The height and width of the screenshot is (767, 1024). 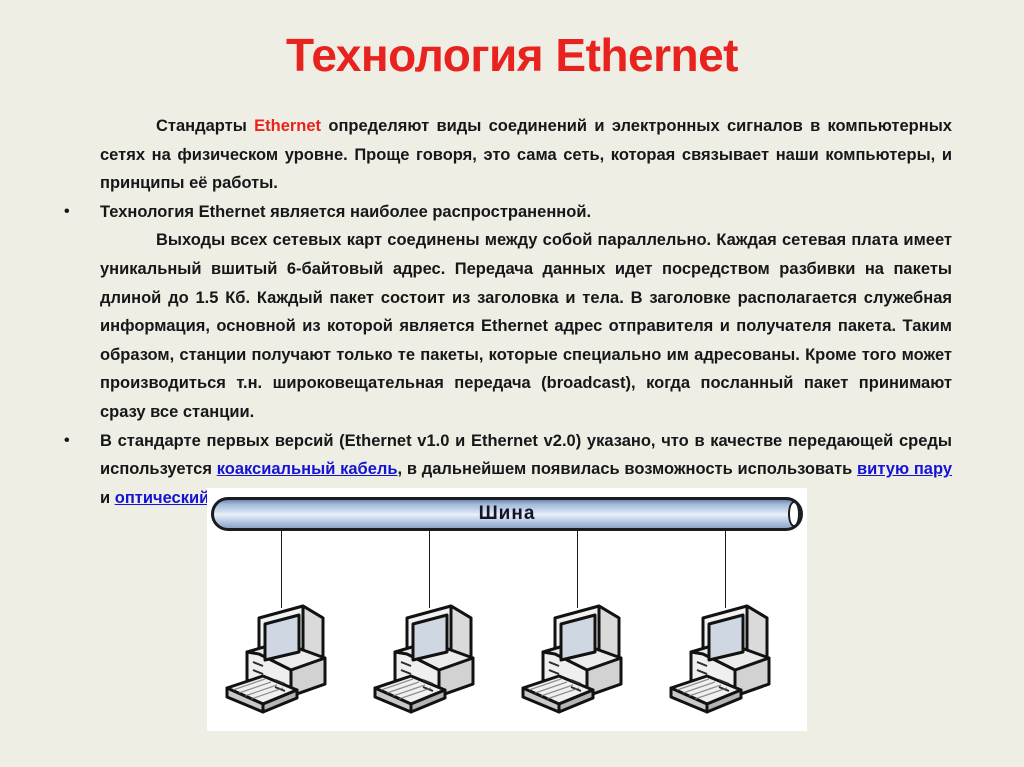 I want to click on paragraph-1-ethernet-highlight: Ethernet, so click(x=288, y=126).